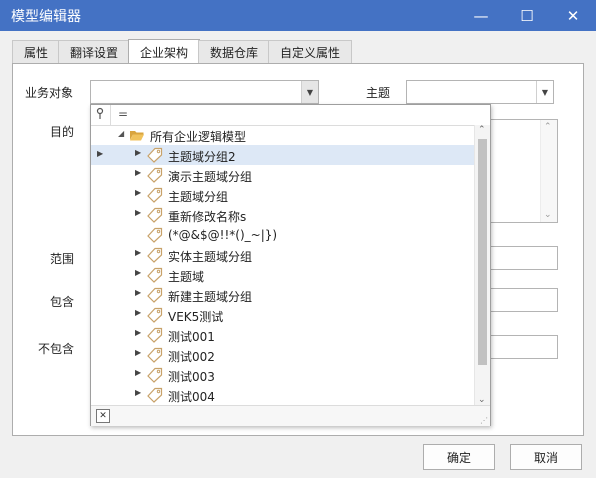 The height and width of the screenshot is (478, 596). Describe the element at coordinates (282, 195) in the screenshot. I see `tree-item: ▶ 主题域分组` at that location.